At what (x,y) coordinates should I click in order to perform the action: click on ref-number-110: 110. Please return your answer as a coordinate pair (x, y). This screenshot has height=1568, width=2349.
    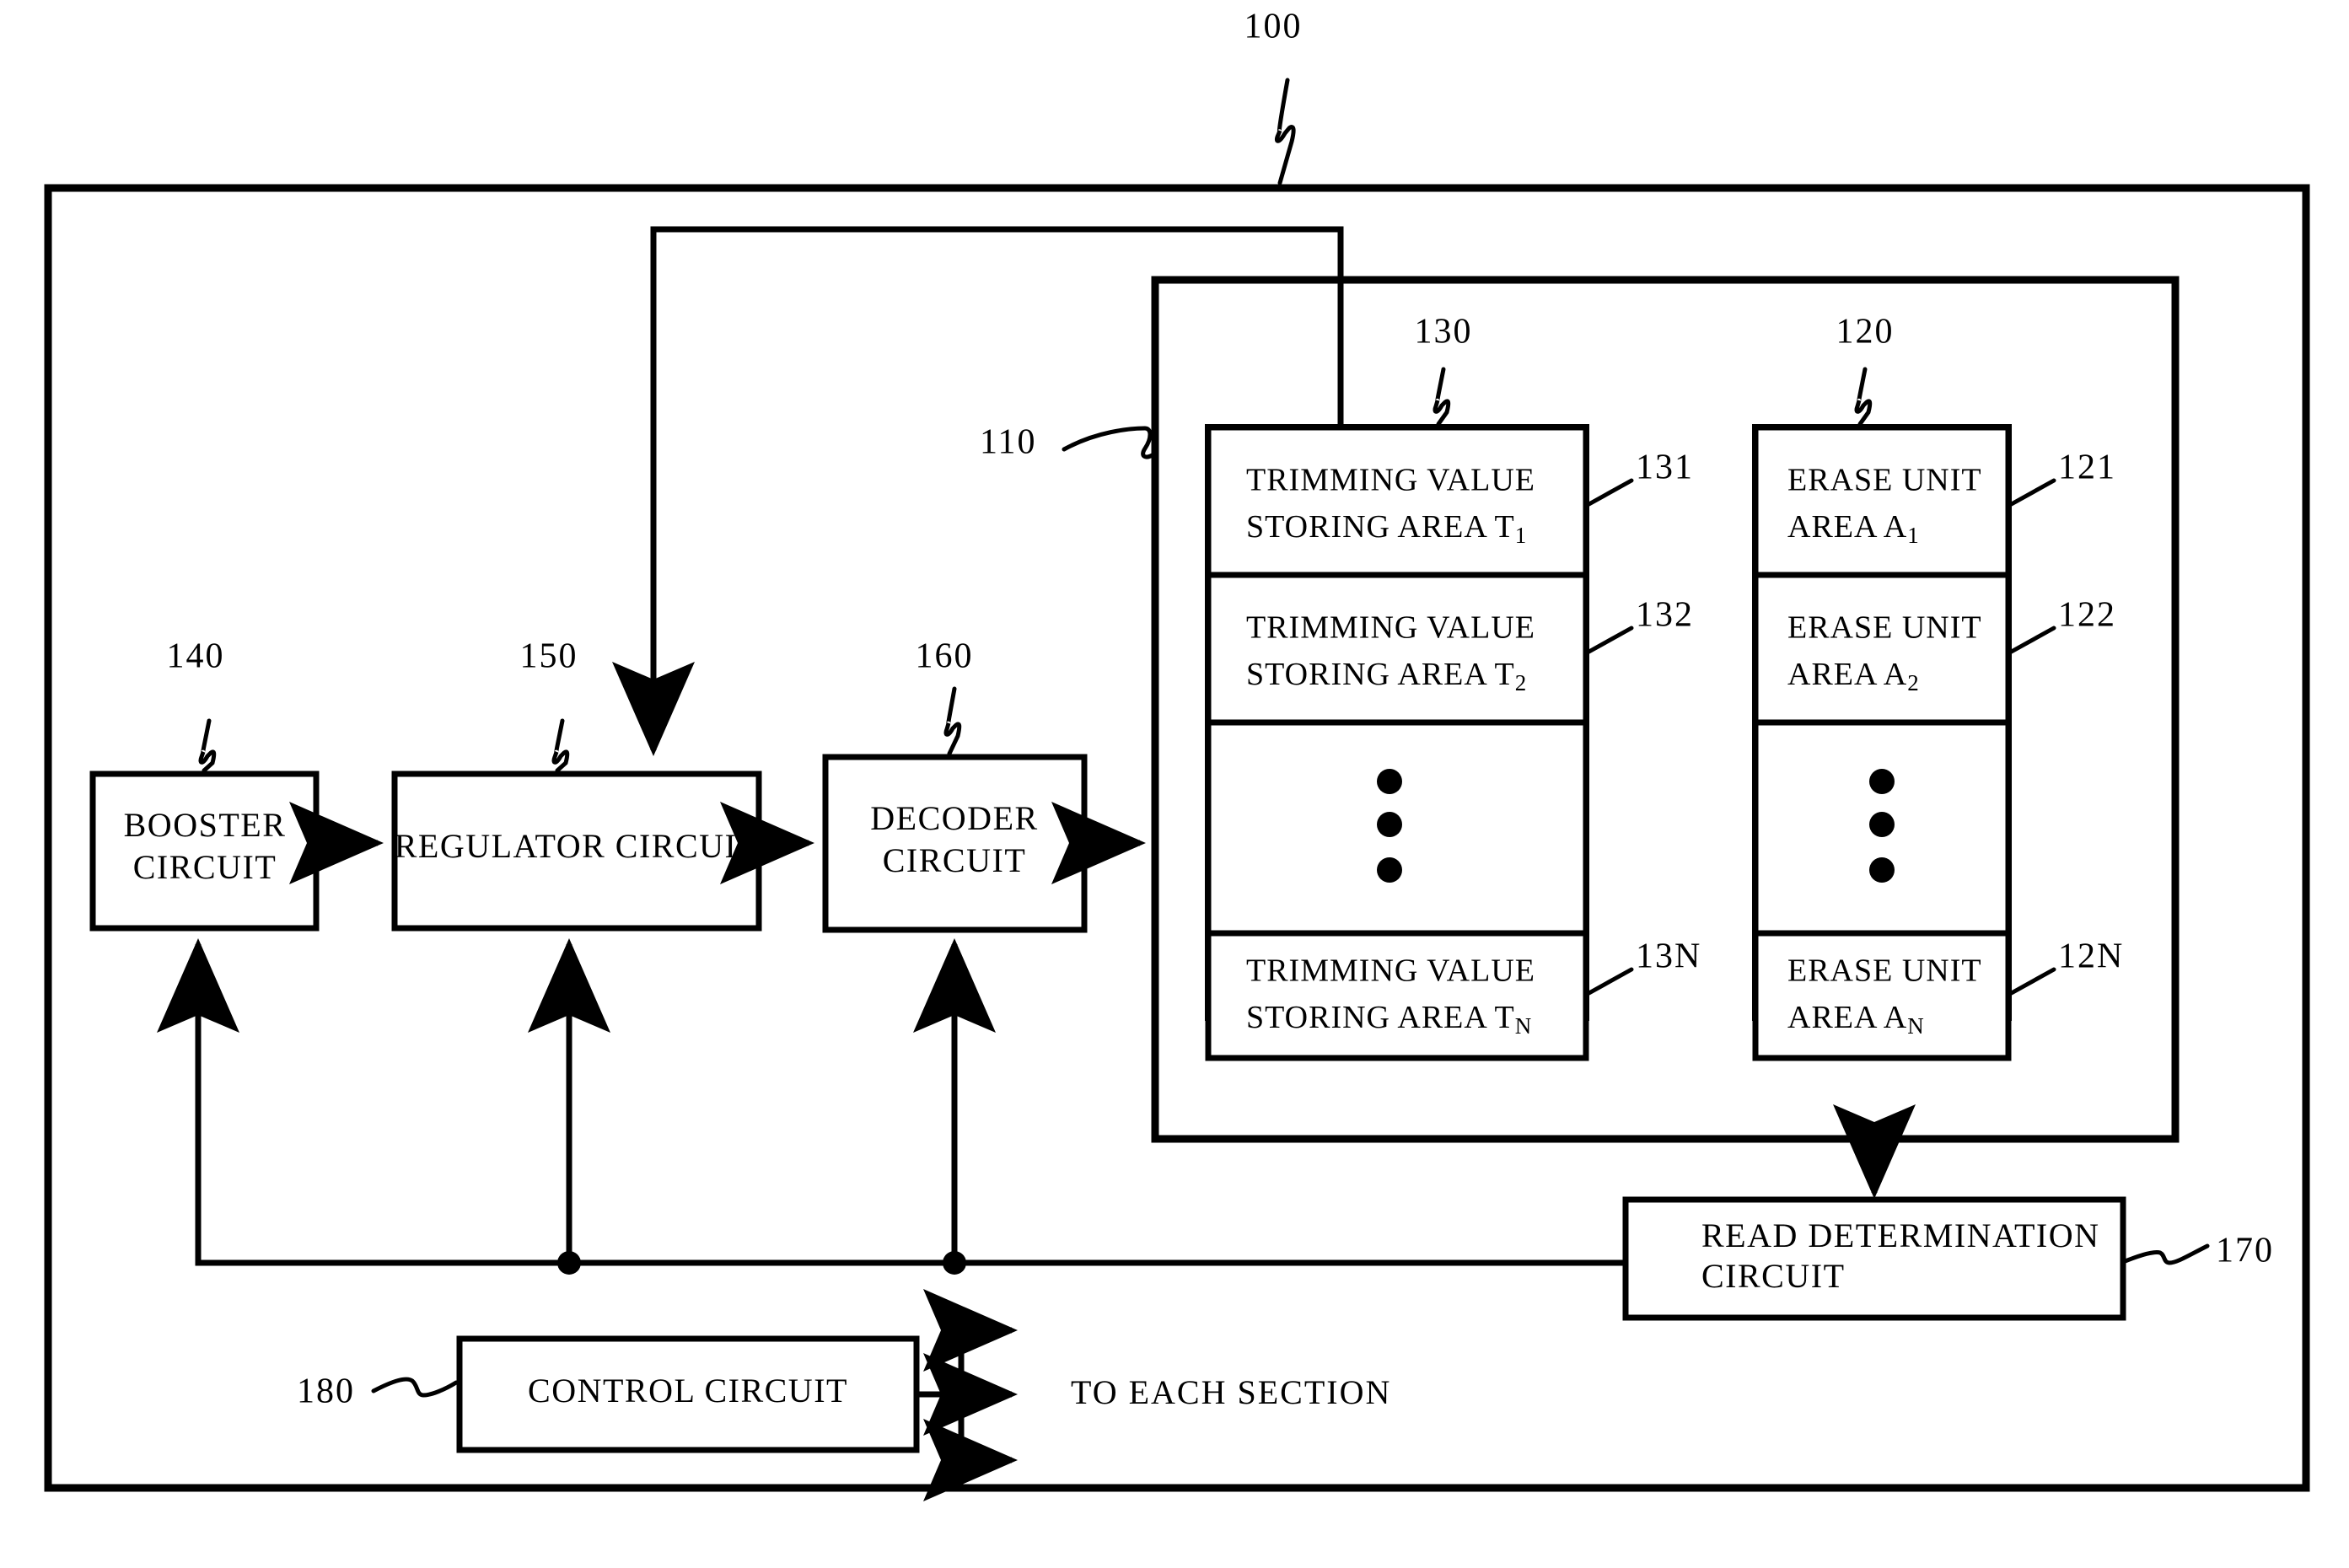
    Looking at the image, I should click on (1008, 442).